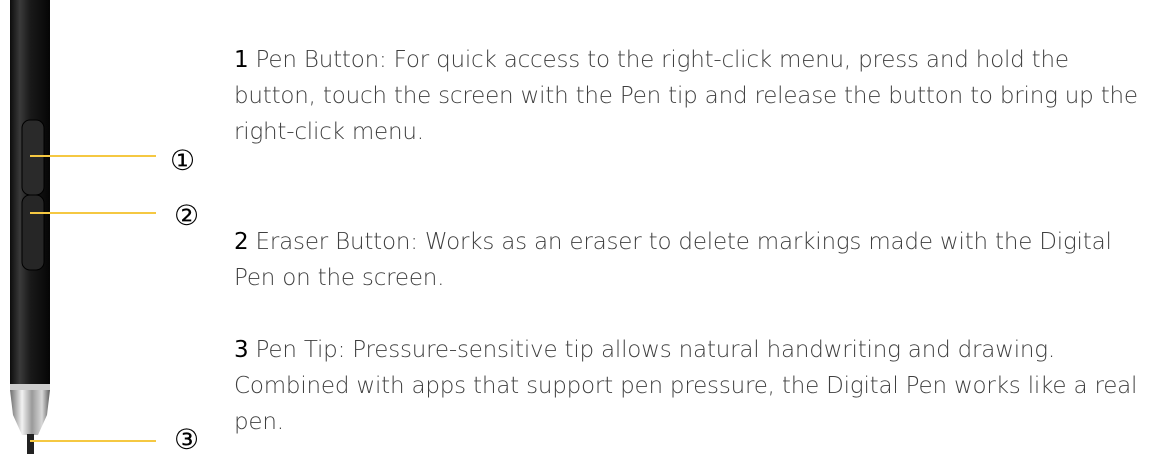 The width and height of the screenshot is (1154, 456). I want to click on pen-cone, so click(30, 412).